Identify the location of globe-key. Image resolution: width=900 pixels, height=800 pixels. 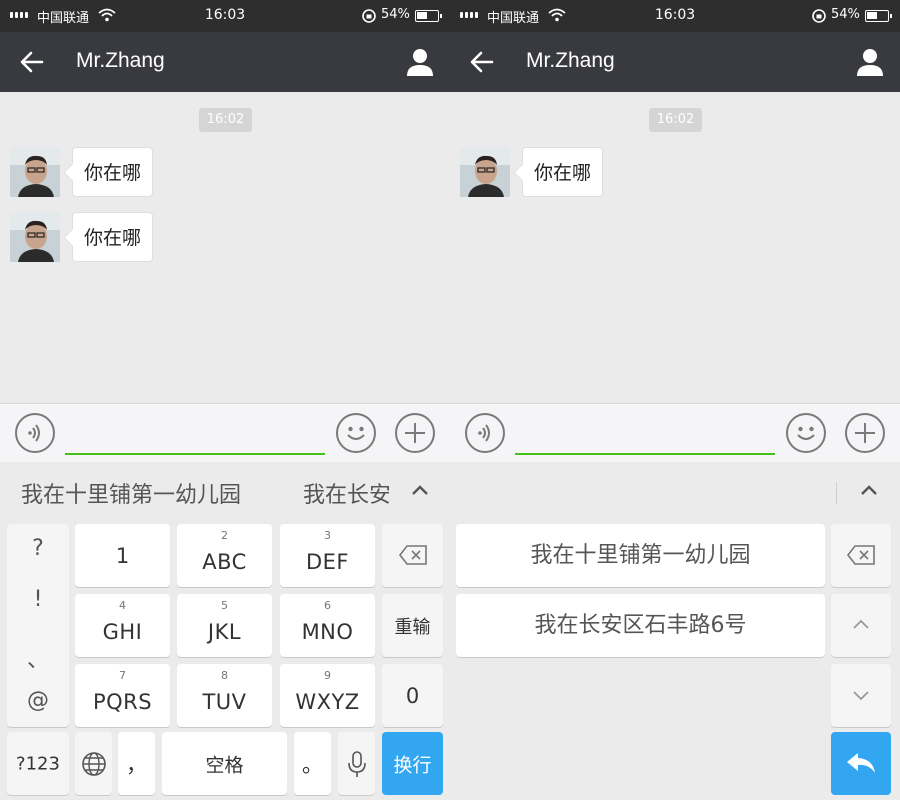
(93, 763).